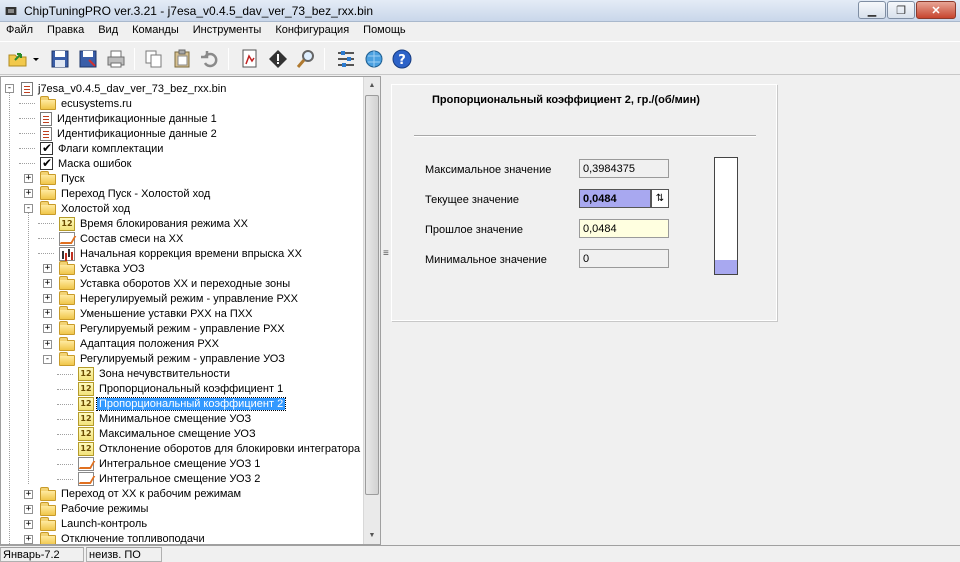  I want to click on tree-node: Адаптация положения РХХ, so click(140, 344).